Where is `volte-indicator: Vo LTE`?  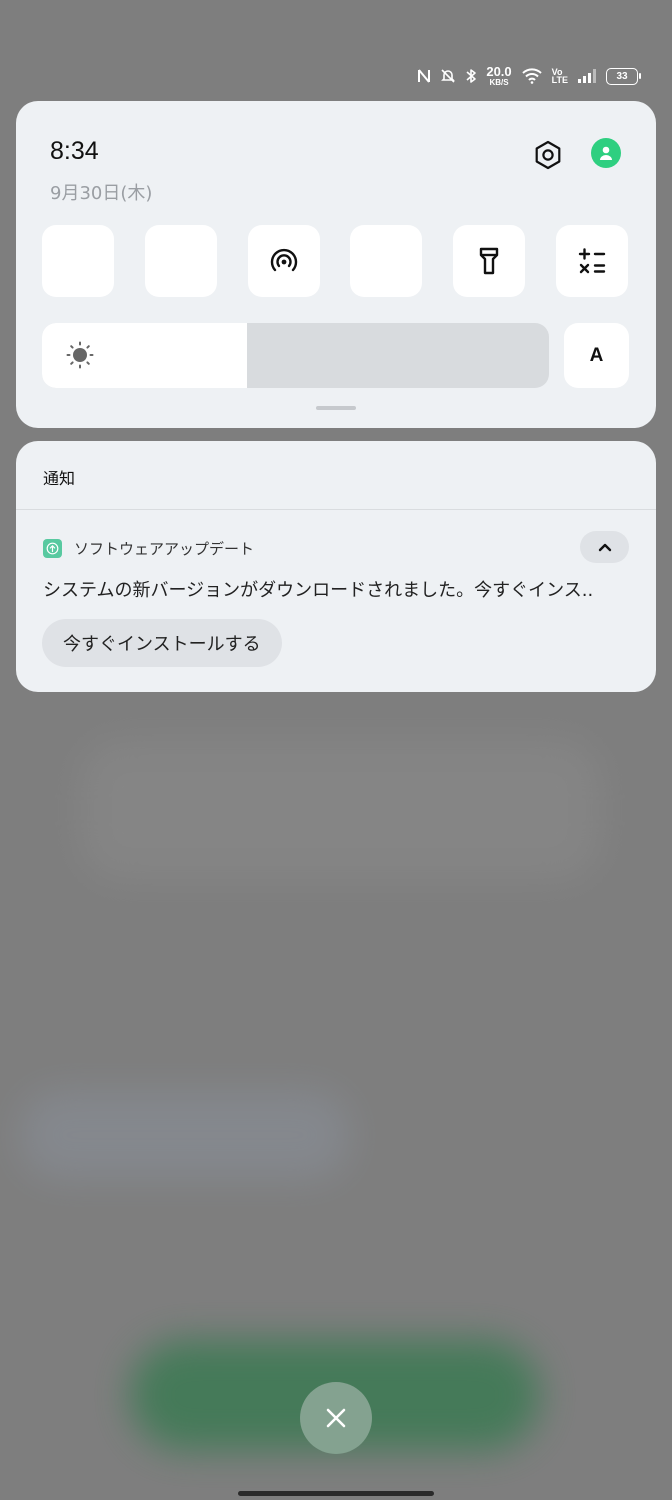 volte-indicator: Vo LTE is located at coordinates (559, 75).